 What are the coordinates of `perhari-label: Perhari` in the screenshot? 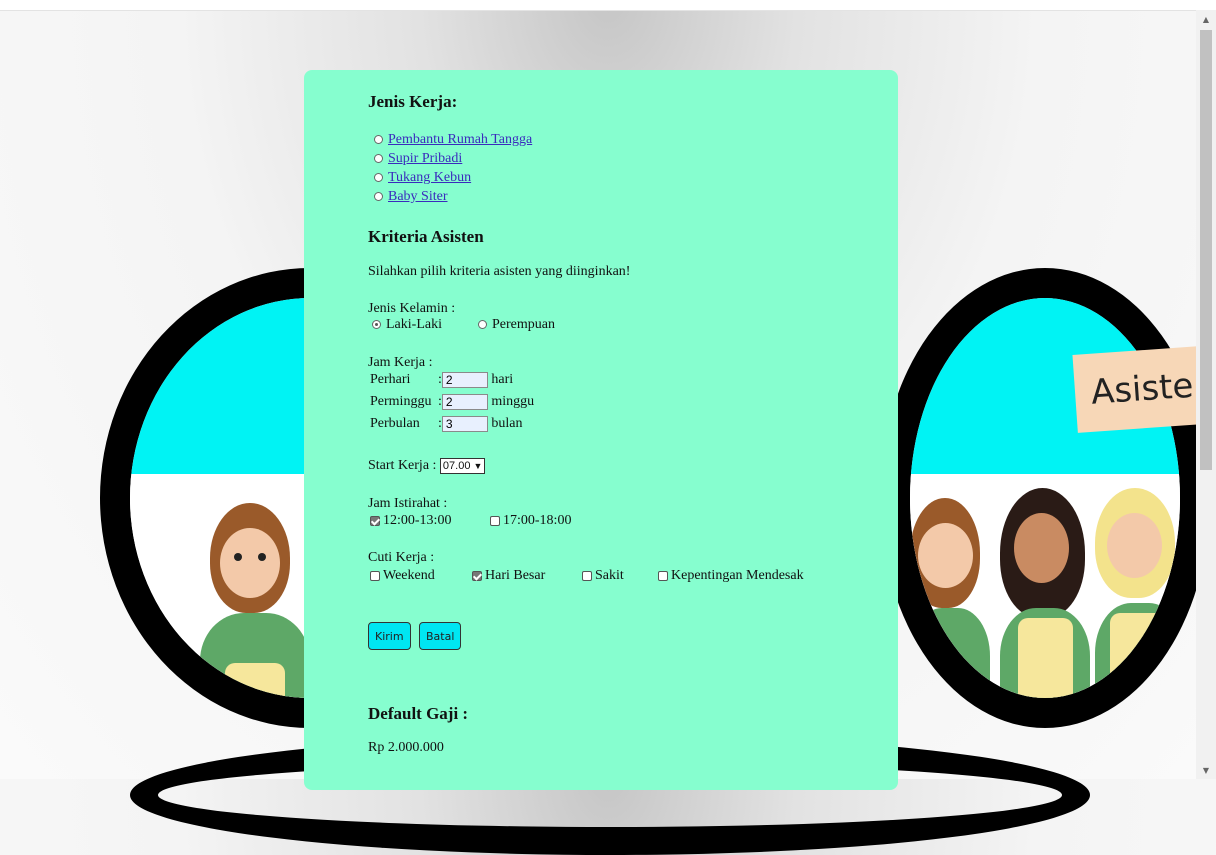 It's located at (390, 380).